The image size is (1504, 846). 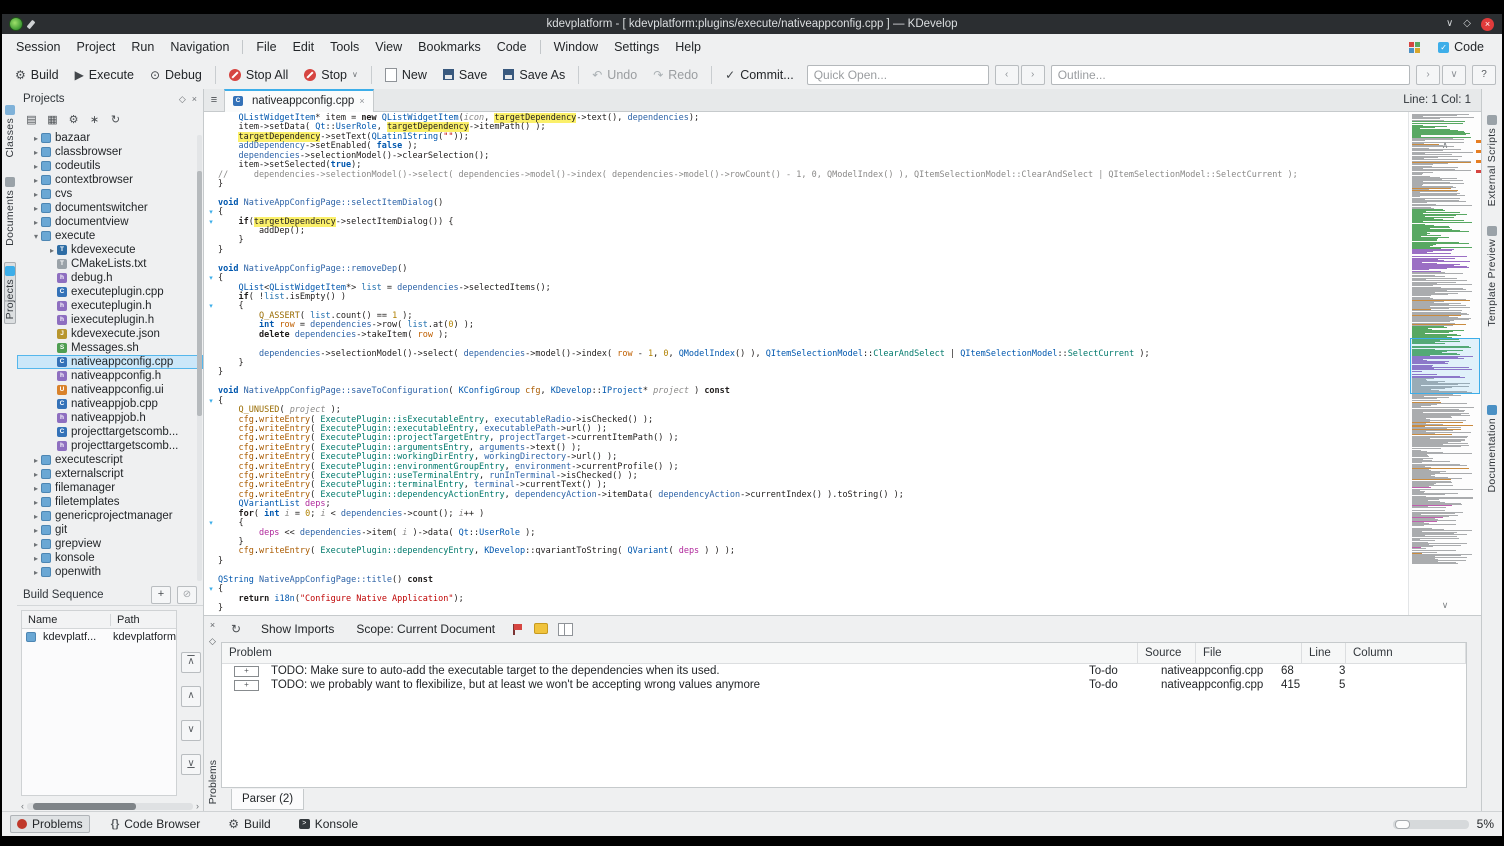 I want to click on forward-button: ›, so click(x=1428, y=74).